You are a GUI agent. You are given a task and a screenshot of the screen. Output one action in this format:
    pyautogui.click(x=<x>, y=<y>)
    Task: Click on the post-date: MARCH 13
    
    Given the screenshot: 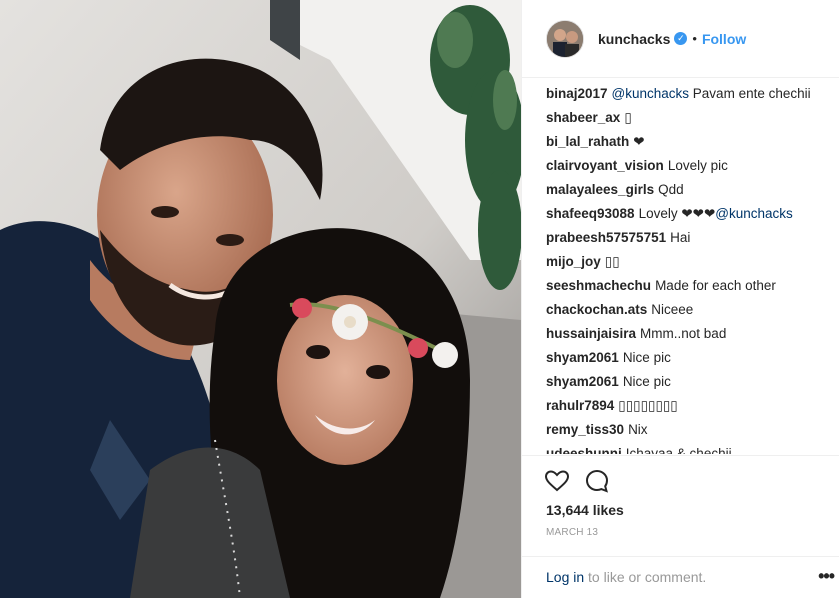 What is the action you would take?
    pyautogui.click(x=572, y=532)
    